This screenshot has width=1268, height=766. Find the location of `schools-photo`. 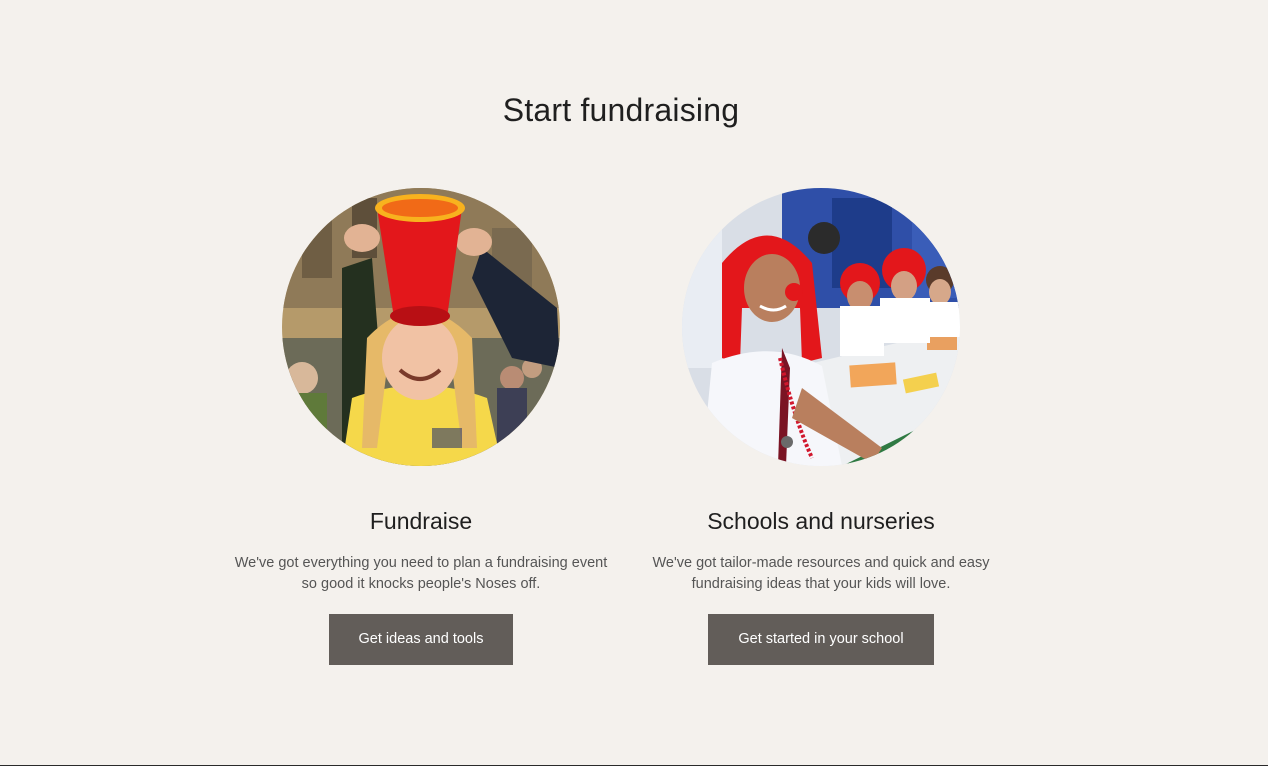

schools-photo is located at coordinates (821, 327).